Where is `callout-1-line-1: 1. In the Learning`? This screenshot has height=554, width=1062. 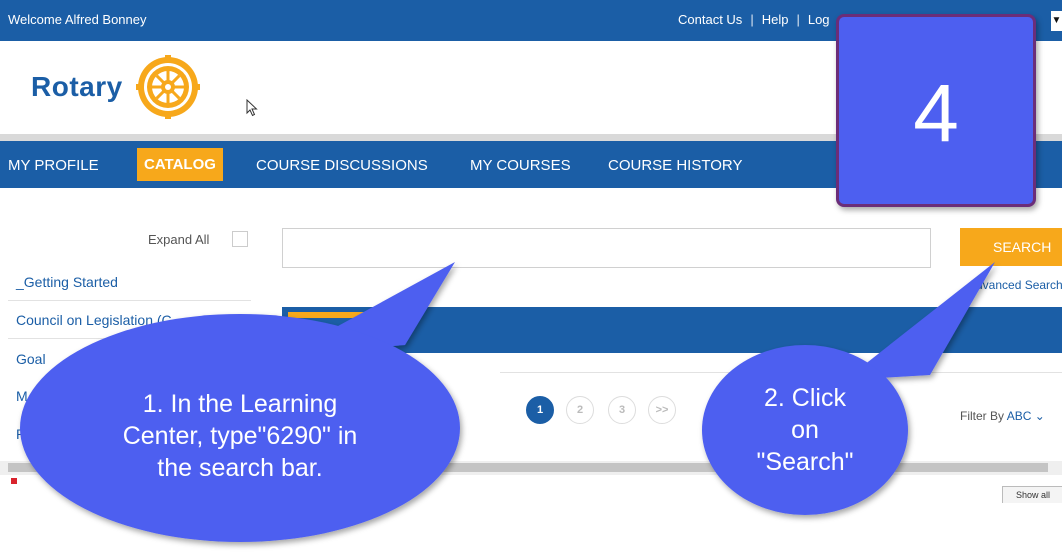 callout-1-line-1: 1. In the Learning is located at coordinates (240, 404).